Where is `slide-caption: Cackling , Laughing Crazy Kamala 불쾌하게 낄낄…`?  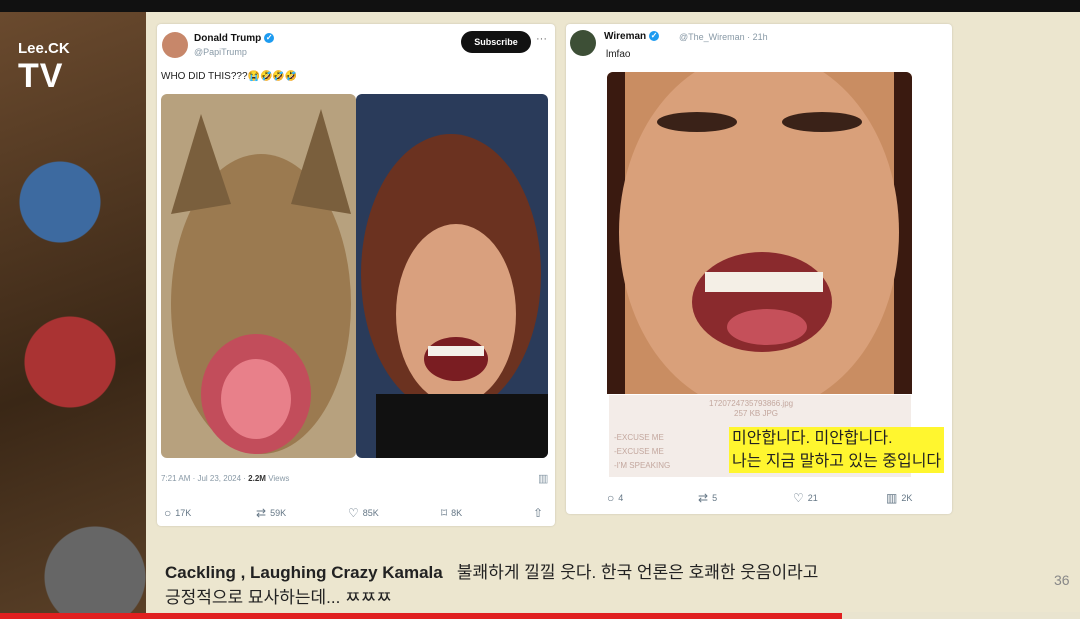 slide-caption: Cackling , Laughing Crazy Kamala 불쾌하게 낄낄… is located at coordinates (491, 585).